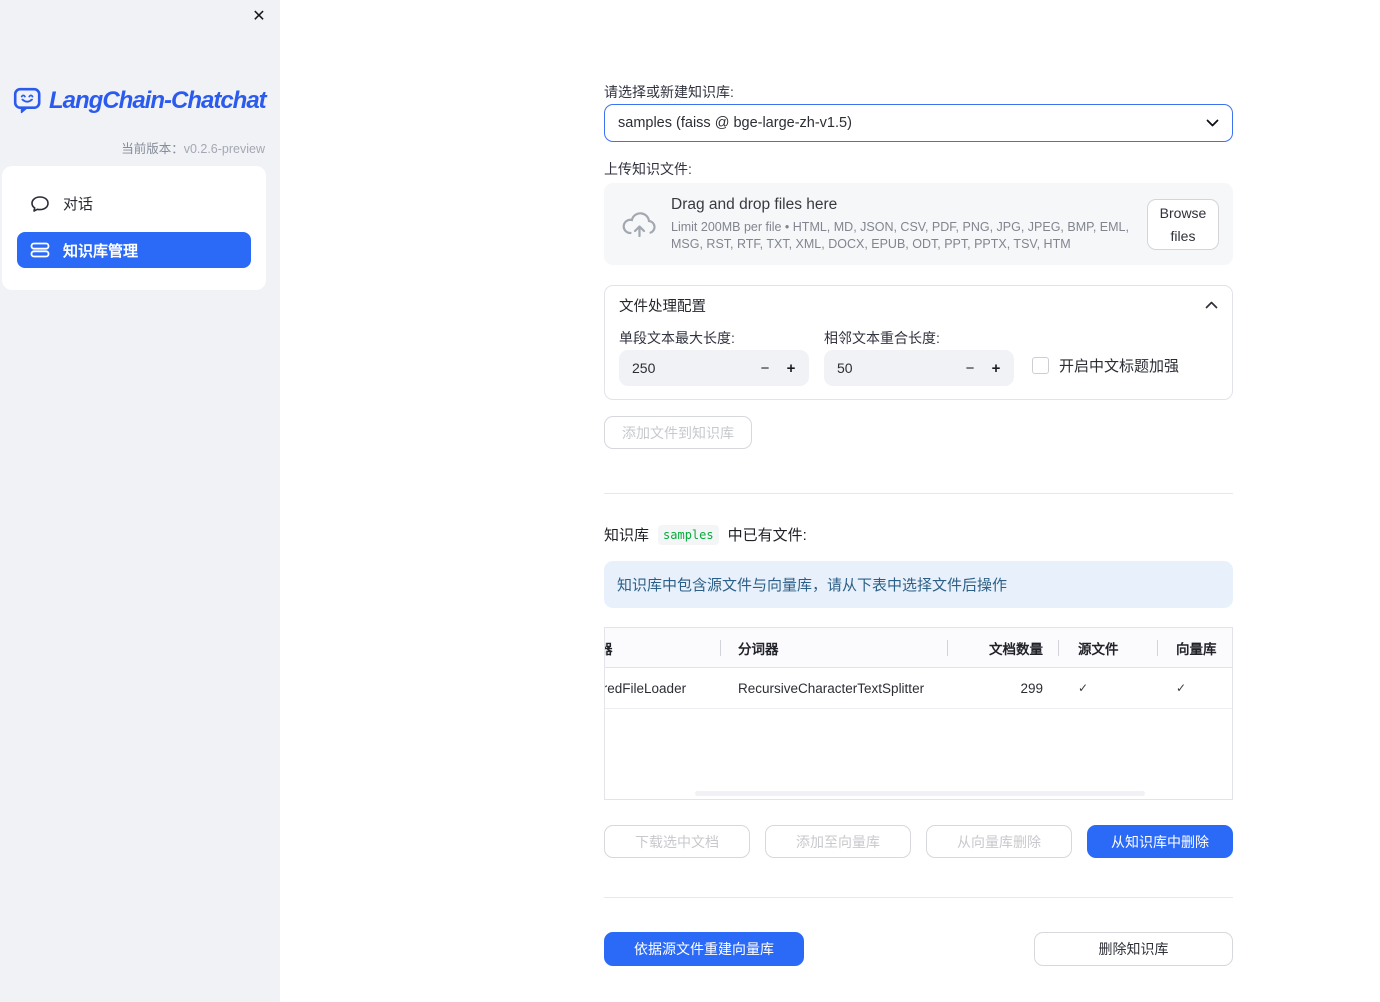 The height and width of the screenshot is (1002, 1380). I want to click on column-header-source-file: 源文件, so click(1108, 647).